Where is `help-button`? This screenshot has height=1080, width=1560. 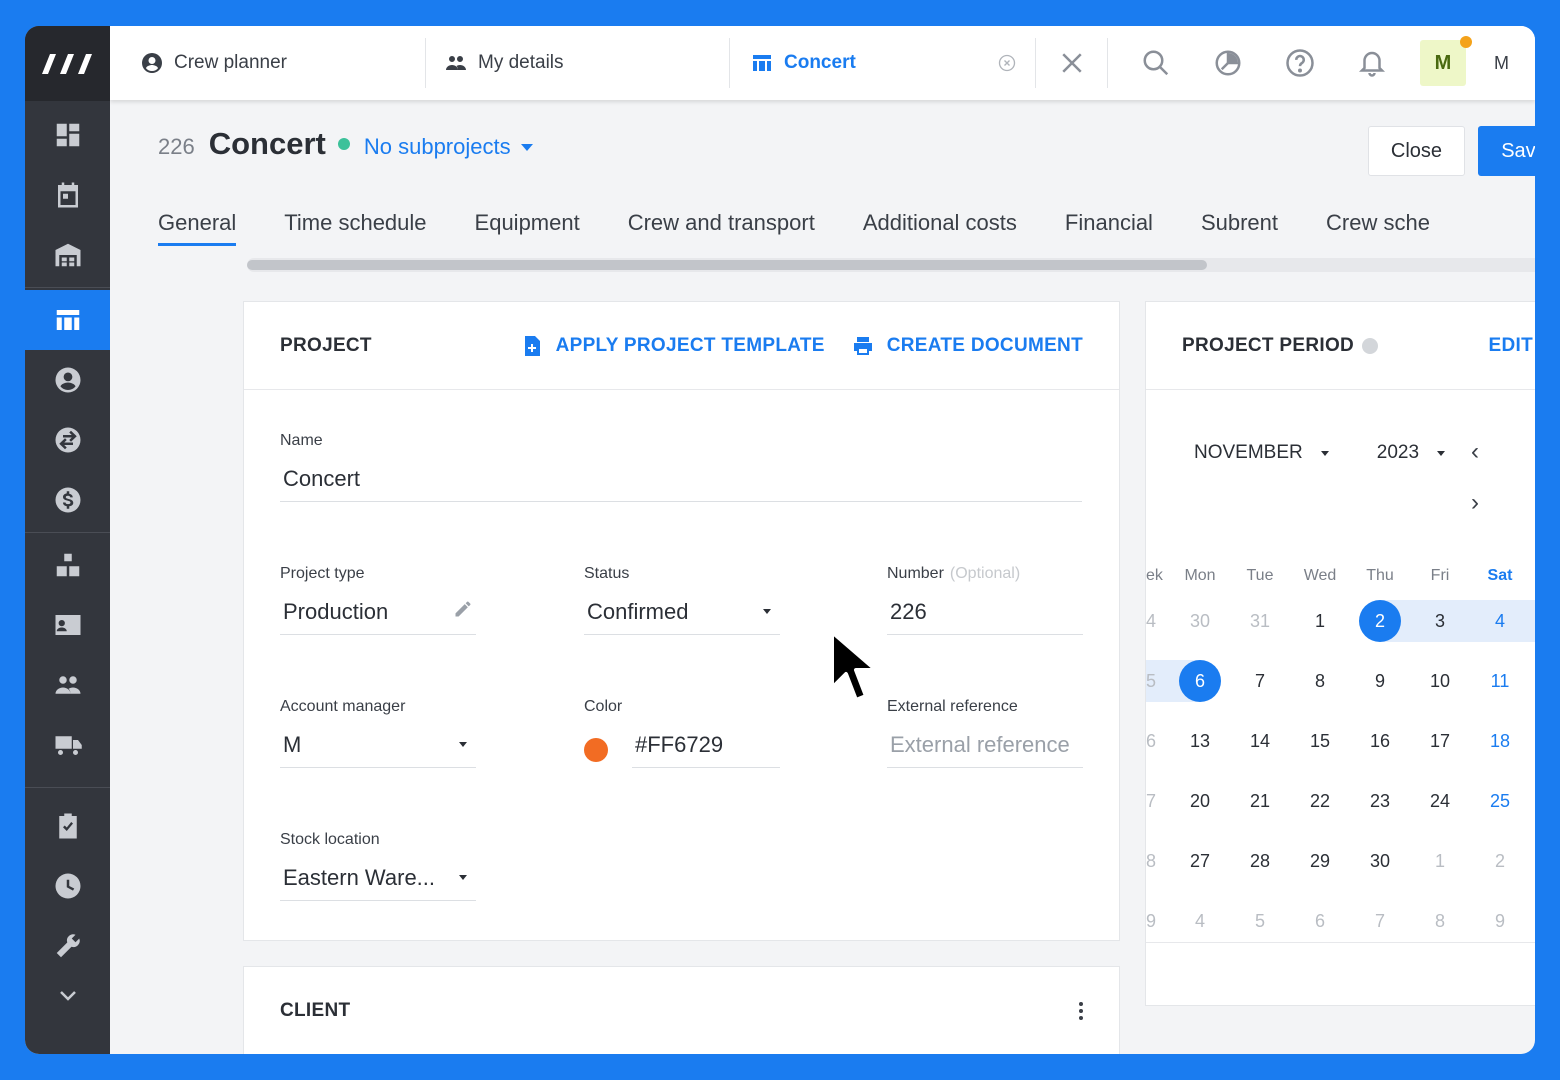 help-button is located at coordinates (1300, 63).